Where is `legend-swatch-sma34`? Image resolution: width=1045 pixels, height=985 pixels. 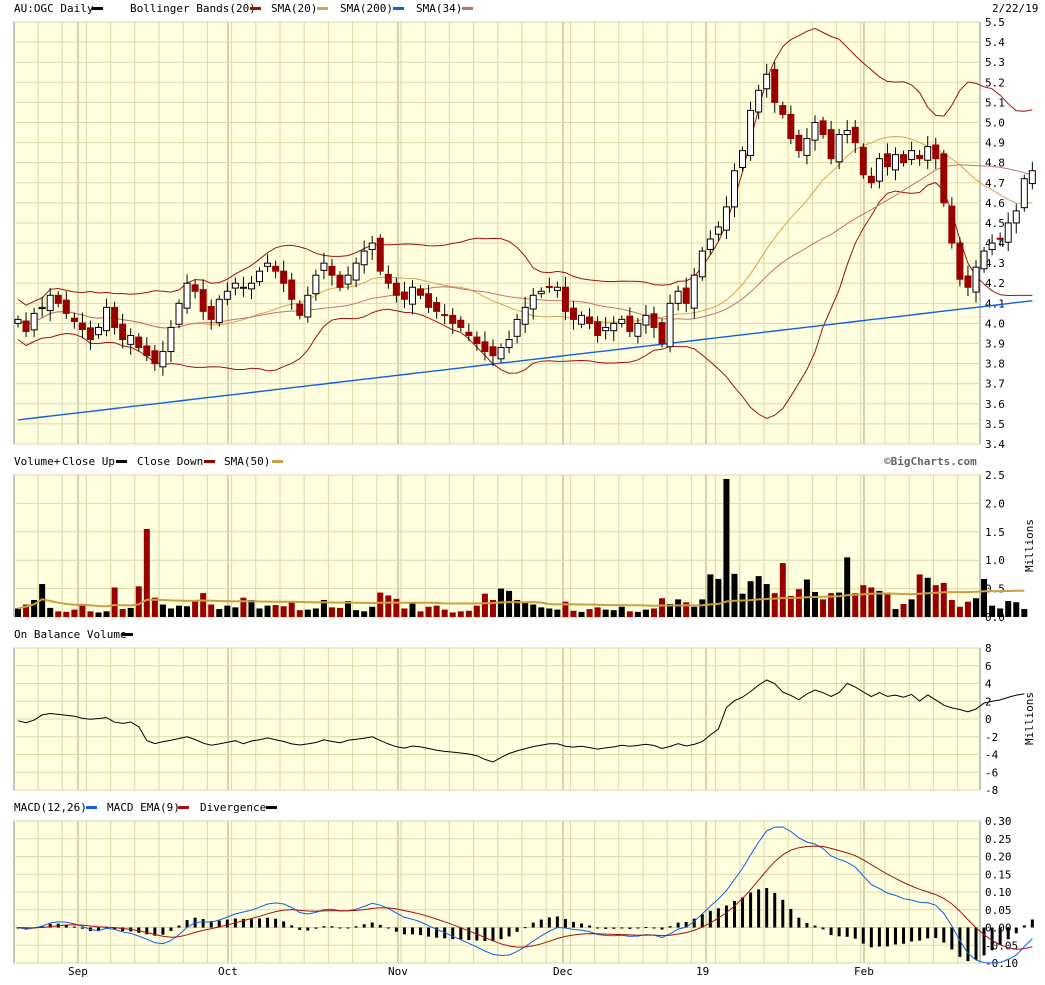 legend-swatch-sma34 is located at coordinates (467, 8).